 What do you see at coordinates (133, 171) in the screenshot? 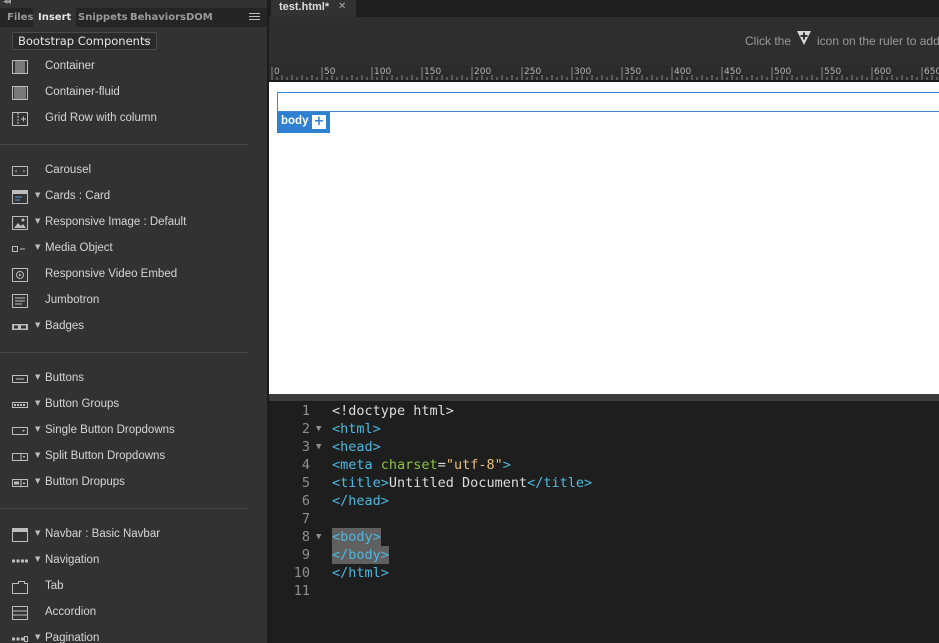
I see `insert-carousel: Carousel` at bounding box center [133, 171].